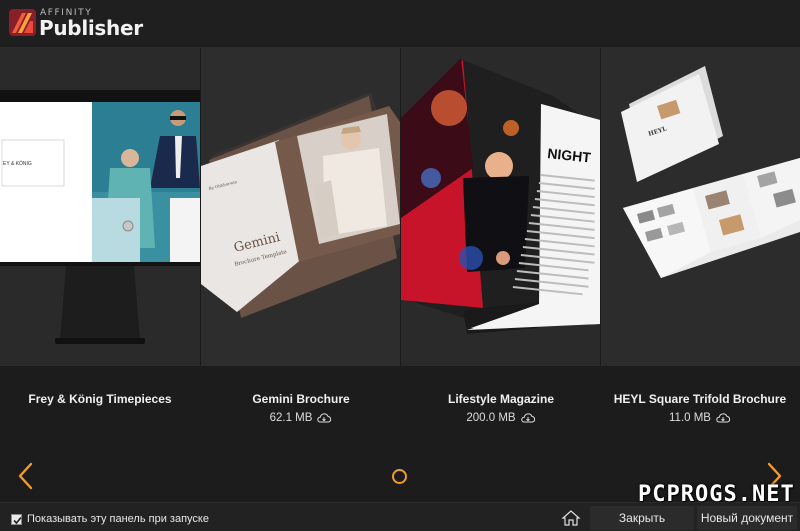  Describe the element at coordinates (700, 399) in the screenshot. I see `template-title: HEYL Square Trifold Brochure` at that location.